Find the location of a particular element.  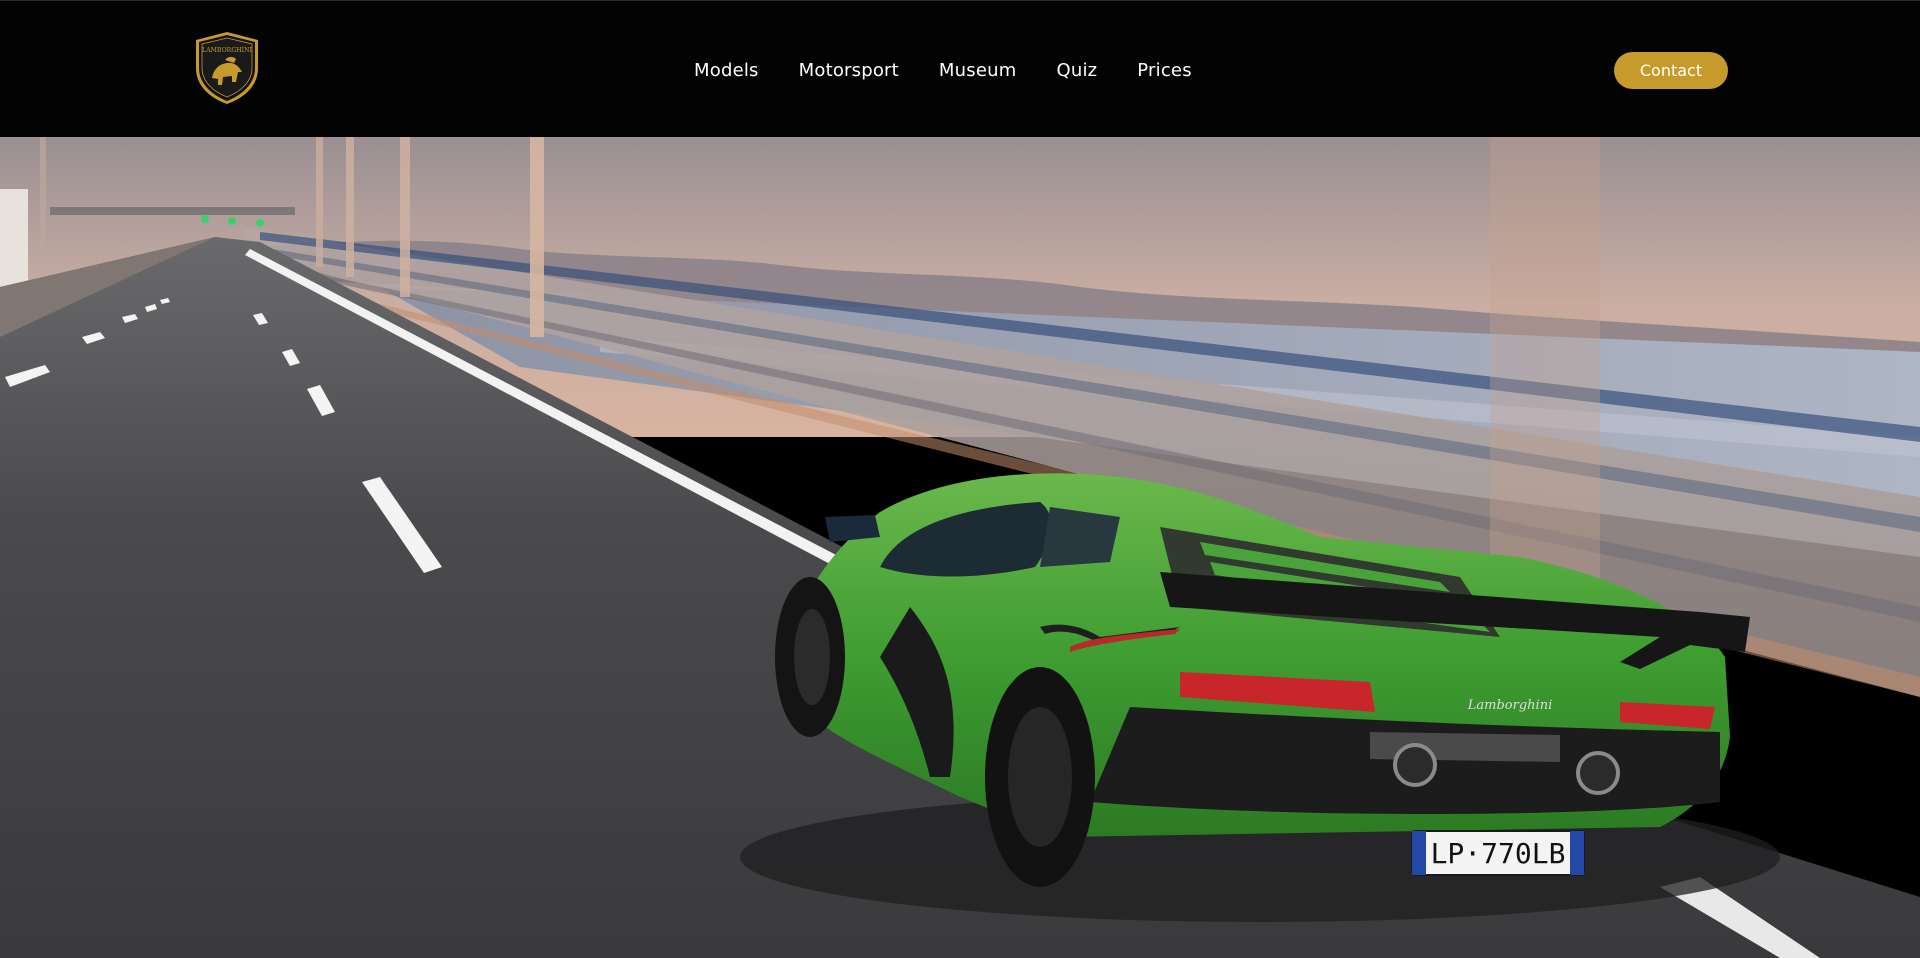

nav-item-museum: Museum is located at coordinates (978, 70).